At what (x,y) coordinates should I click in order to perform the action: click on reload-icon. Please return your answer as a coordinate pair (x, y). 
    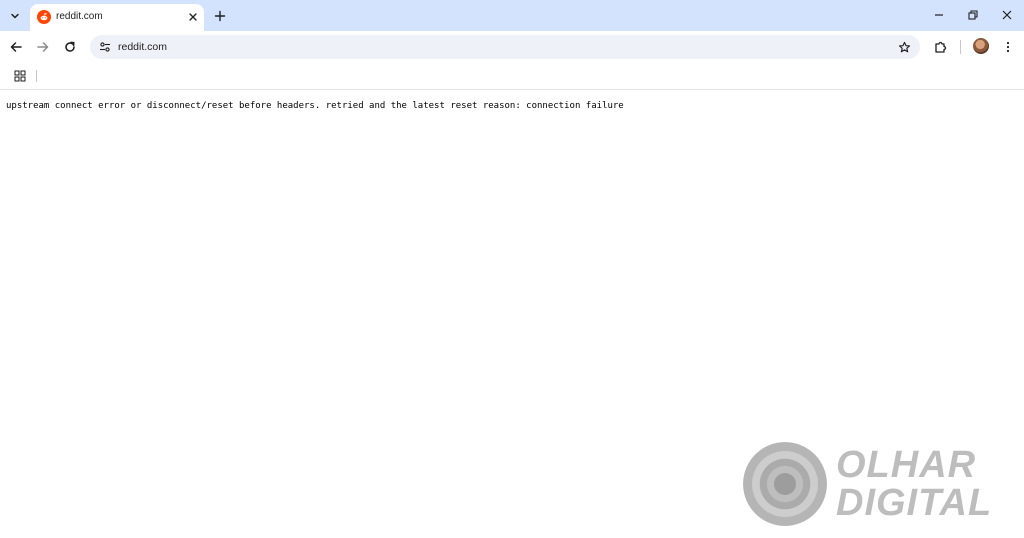
    Looking at the image, I should click on (70, 46).